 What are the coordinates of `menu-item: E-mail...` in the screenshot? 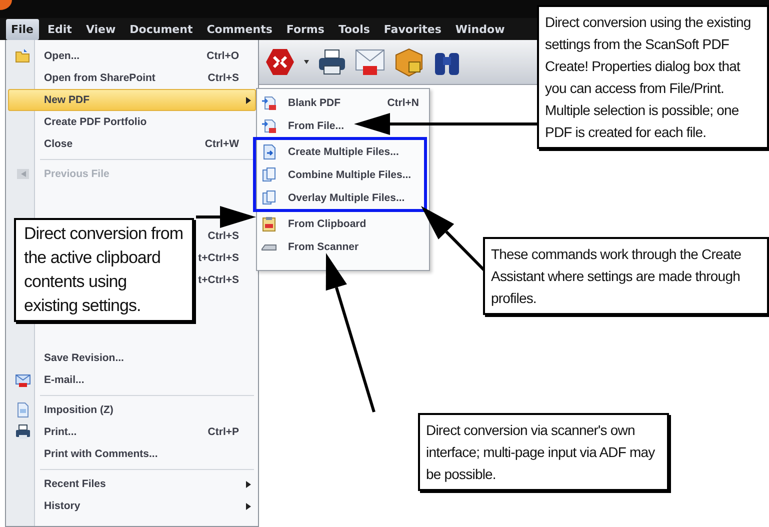 It's located at (132, 380).